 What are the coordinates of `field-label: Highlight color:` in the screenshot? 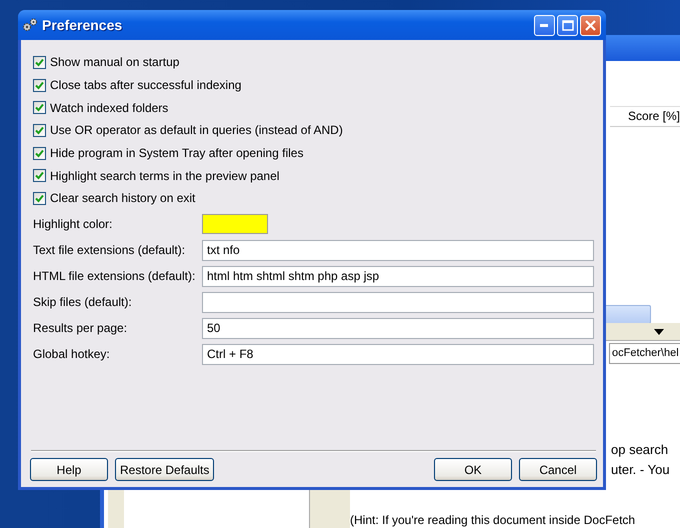 It's located at (73, 224).